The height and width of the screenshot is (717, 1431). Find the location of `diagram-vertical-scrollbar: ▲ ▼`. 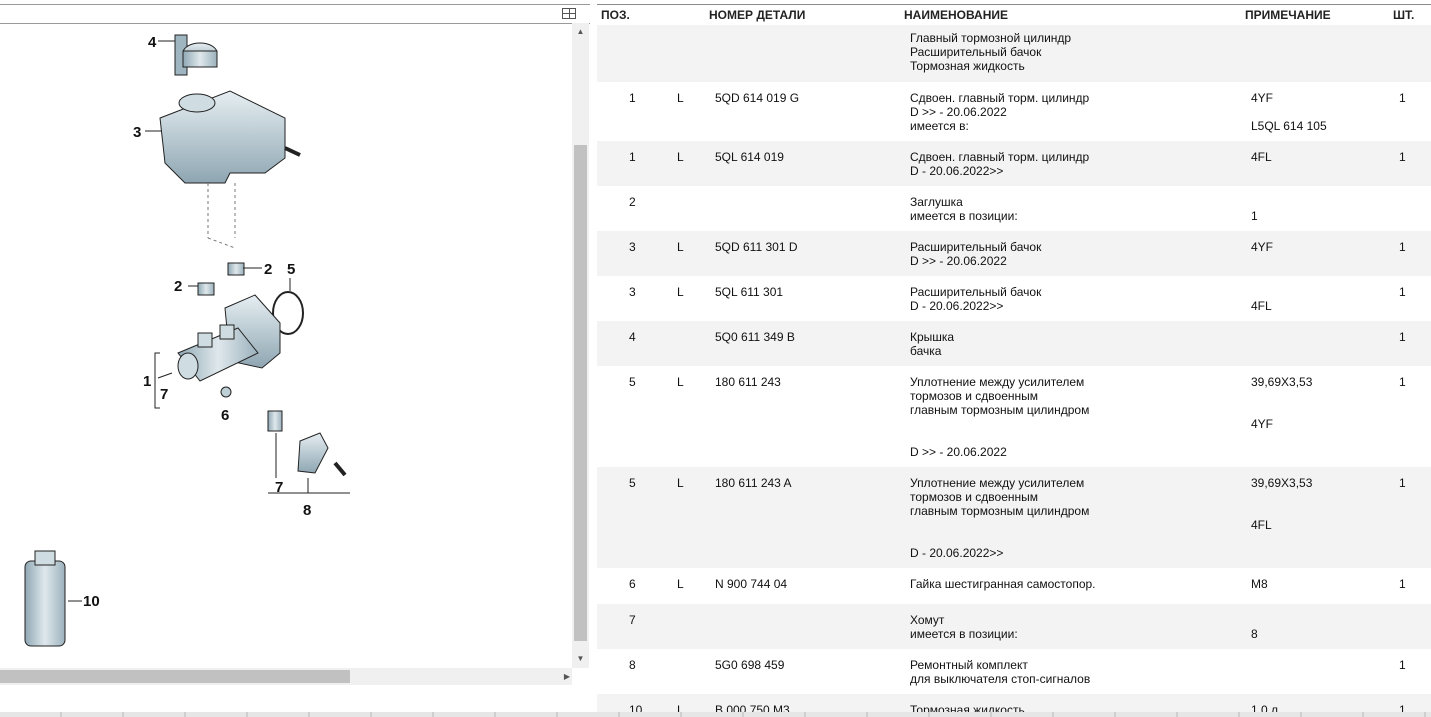

diagram-vertical-scrollbar: ▲ ▼ is located at coordinates (580, 345).